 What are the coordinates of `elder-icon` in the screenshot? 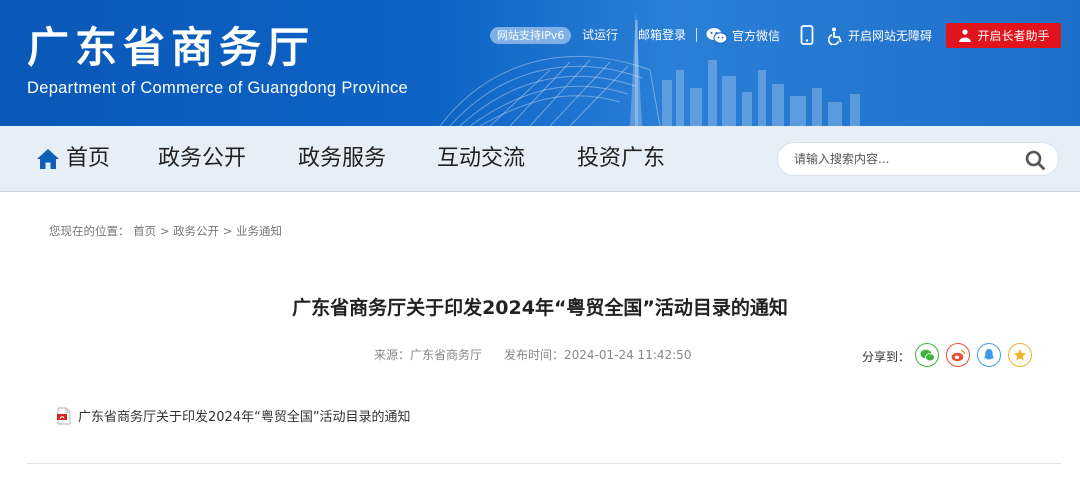 It's located at (965, 35).